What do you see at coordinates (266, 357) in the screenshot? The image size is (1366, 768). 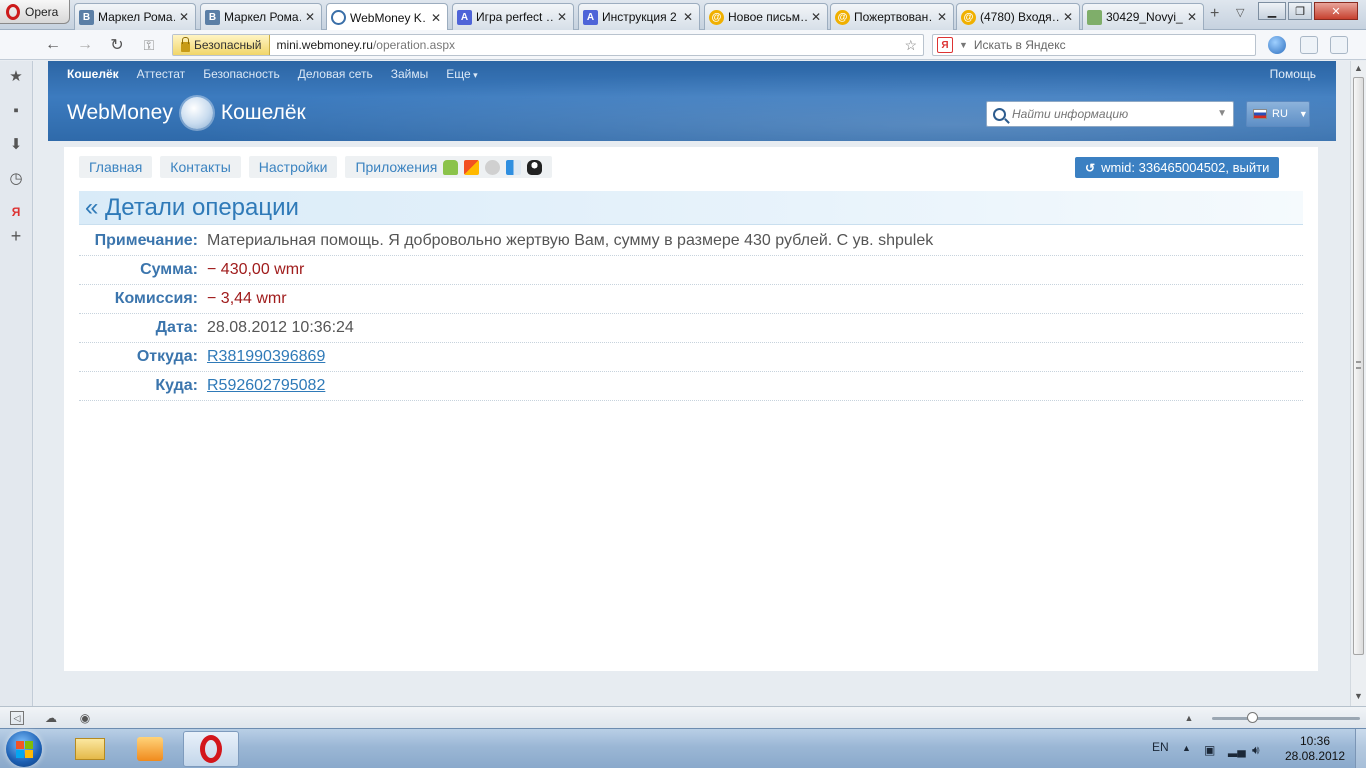 I see `from-purse-link: R381990396869` at bounding box center [266, 357].